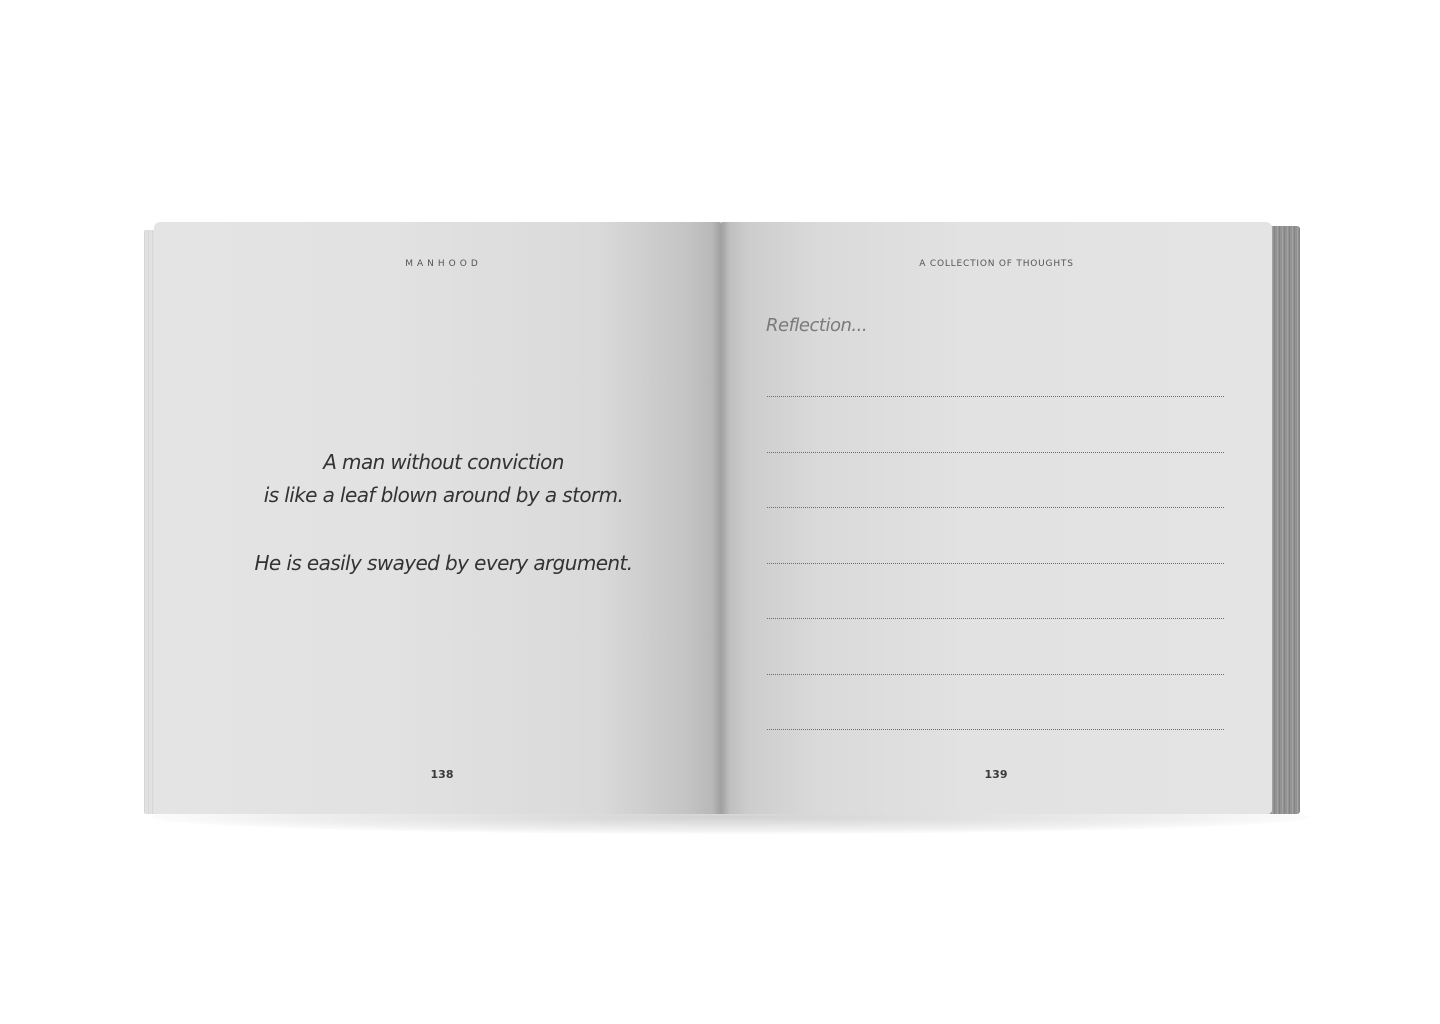 This screenshot has height=1024, width=1440. I want to click on left-page-number: 138, so click(442, 774).